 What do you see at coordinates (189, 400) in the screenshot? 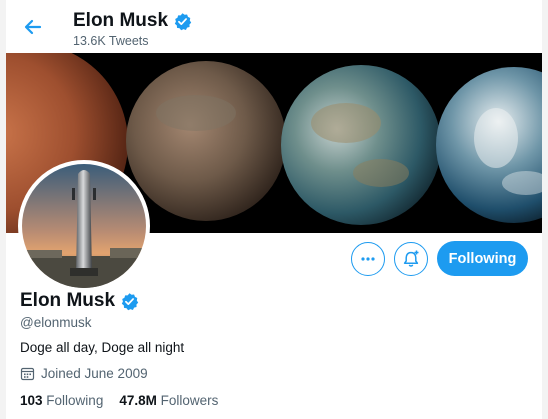
I see `followers-label: Followers` at bounding box center [189, 400].